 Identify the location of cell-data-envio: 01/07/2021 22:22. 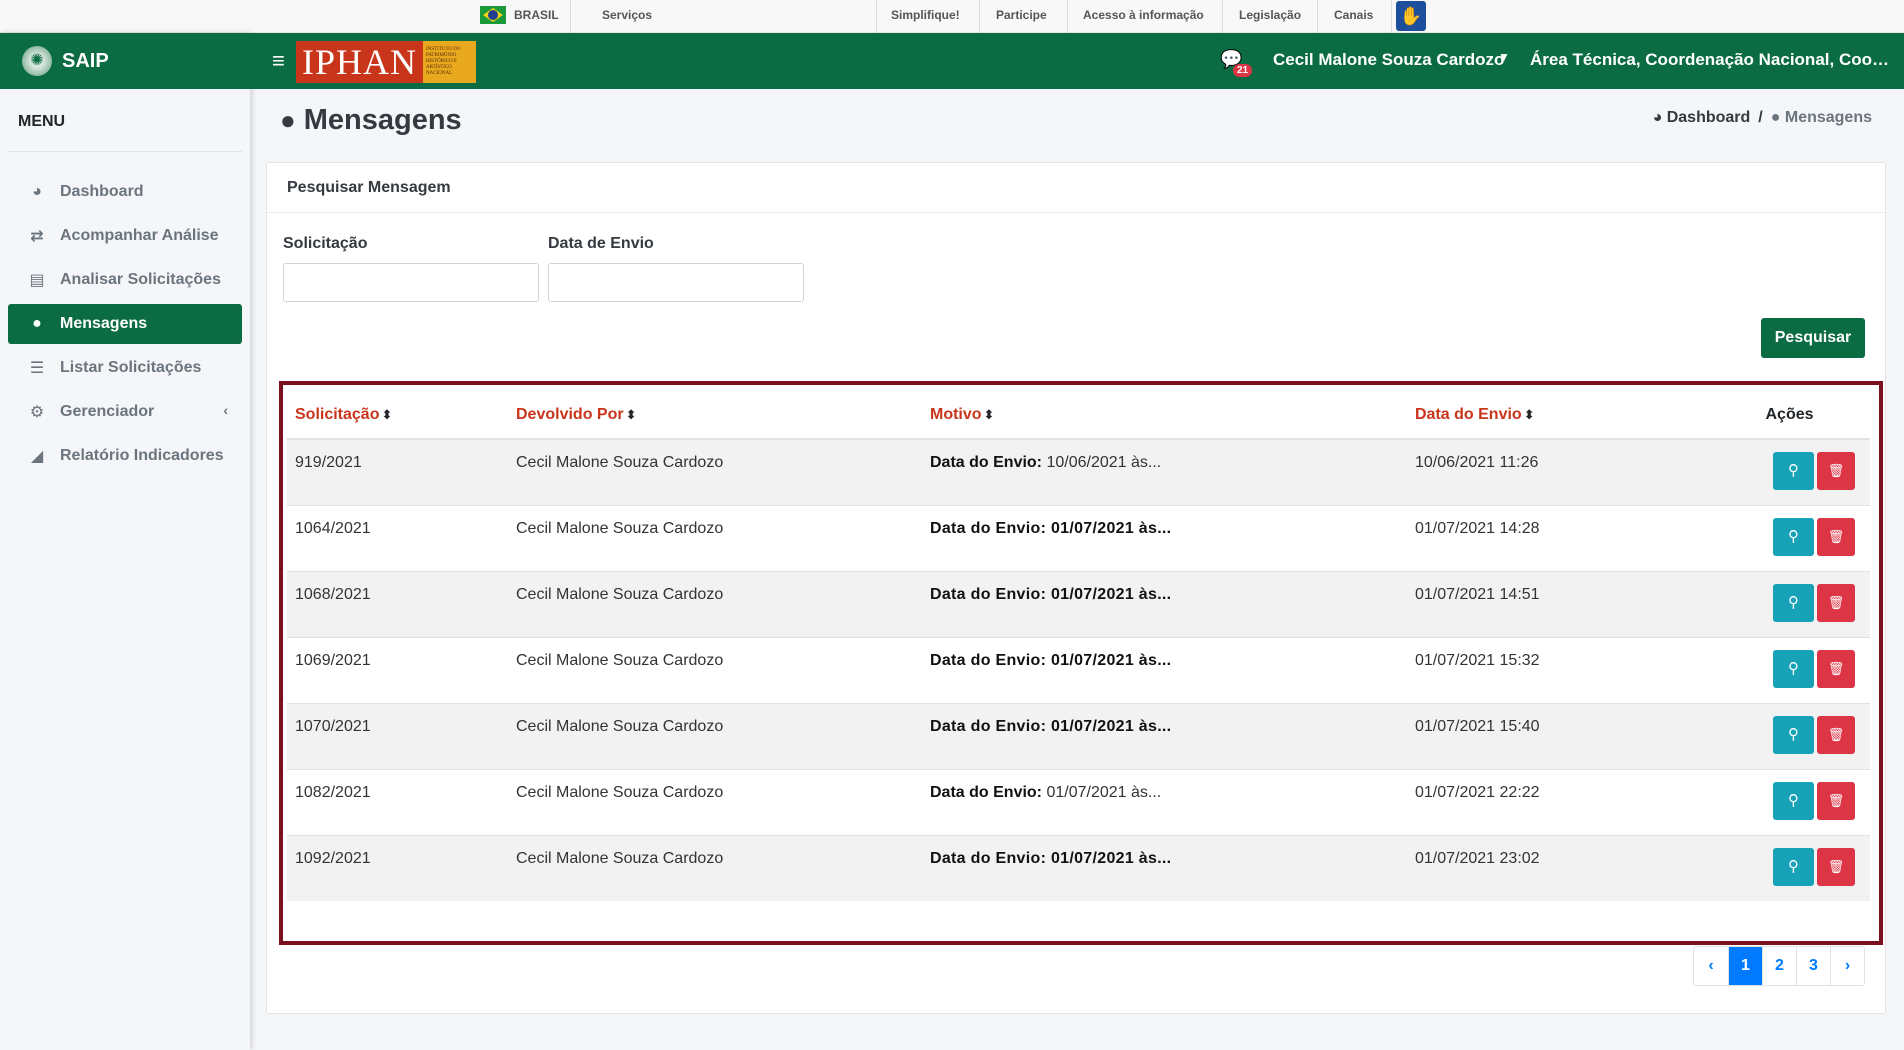
(1554, 801).